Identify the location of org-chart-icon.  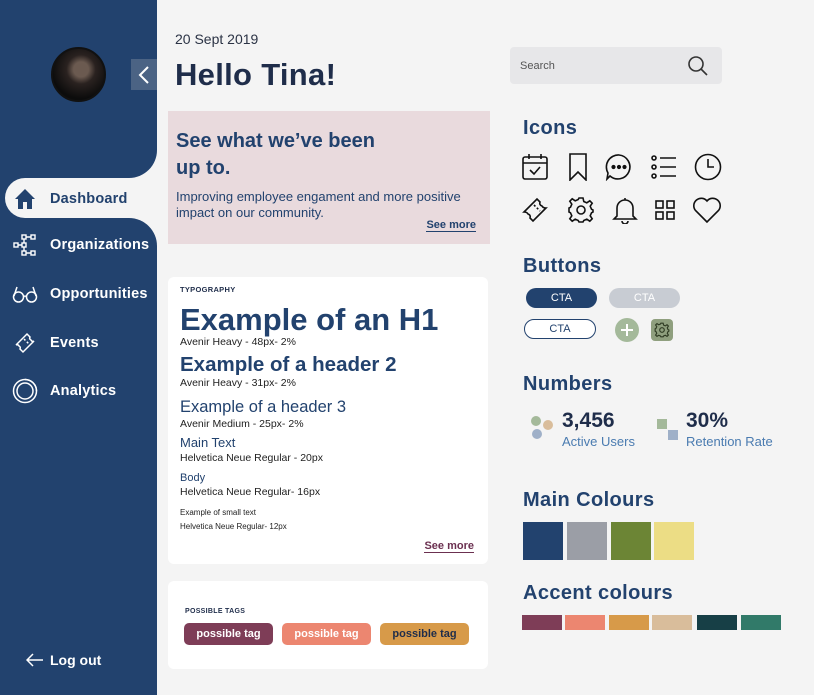
(25, 245).